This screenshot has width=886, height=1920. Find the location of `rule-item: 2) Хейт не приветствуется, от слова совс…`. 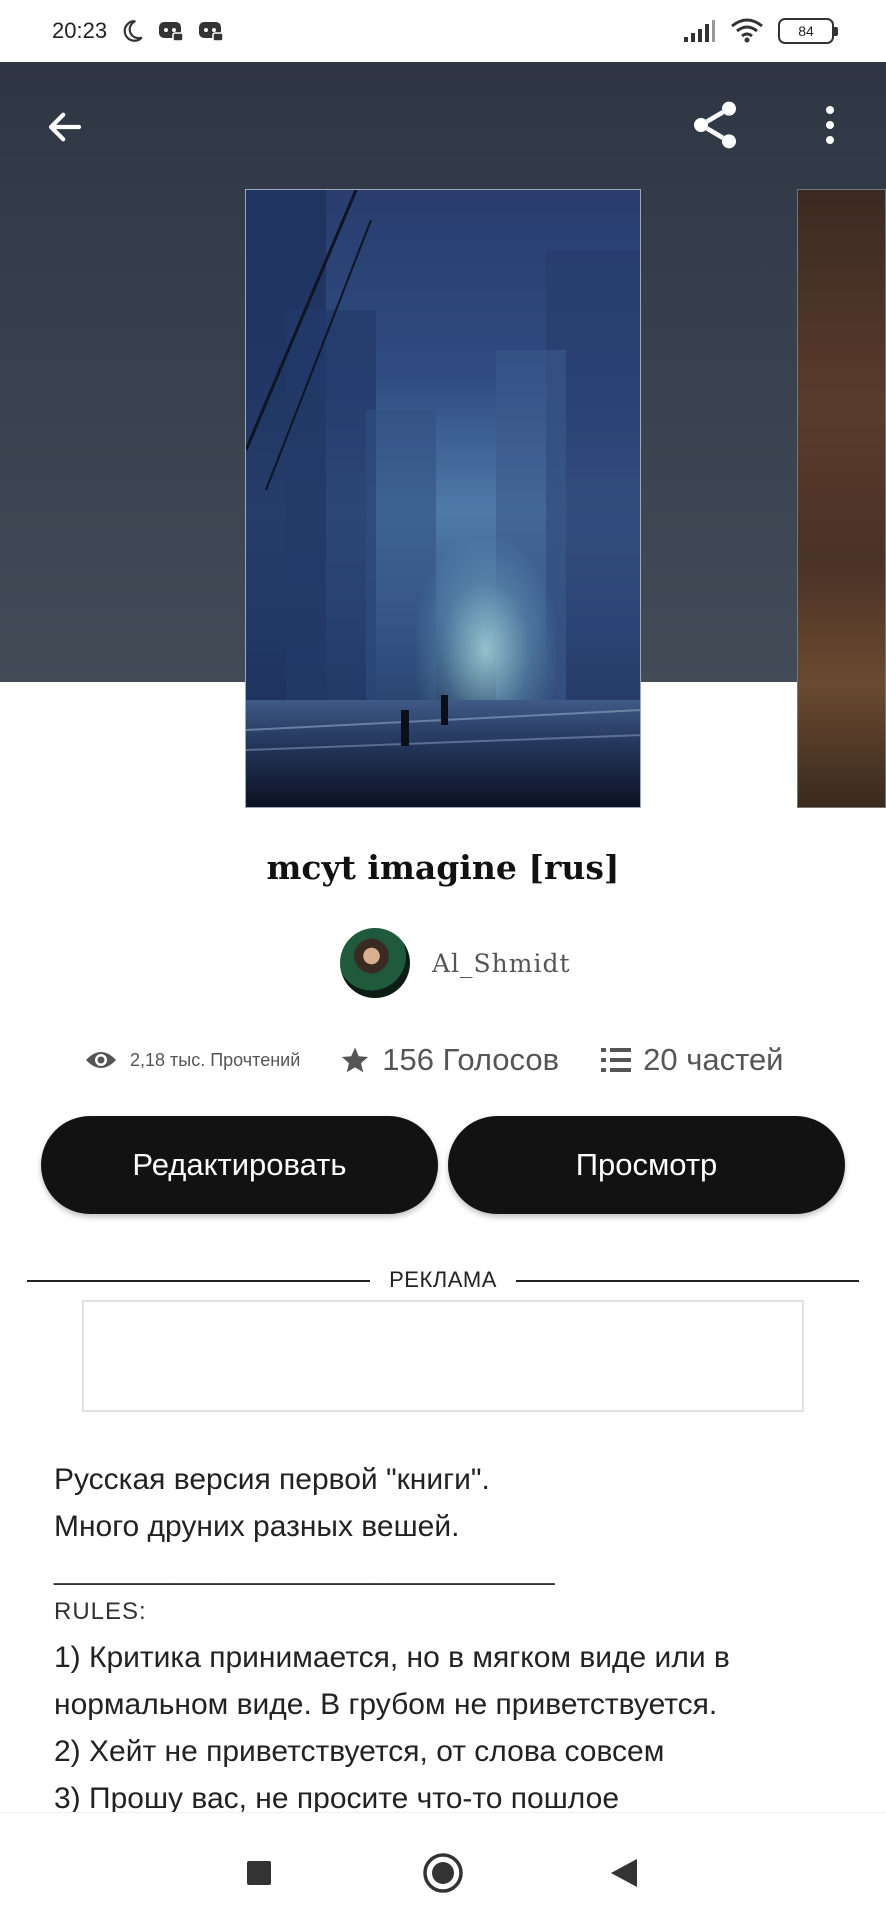

rule-item: 2) Хейт не приветствуется, от слова совс… is located at coordinates (359, 1751).